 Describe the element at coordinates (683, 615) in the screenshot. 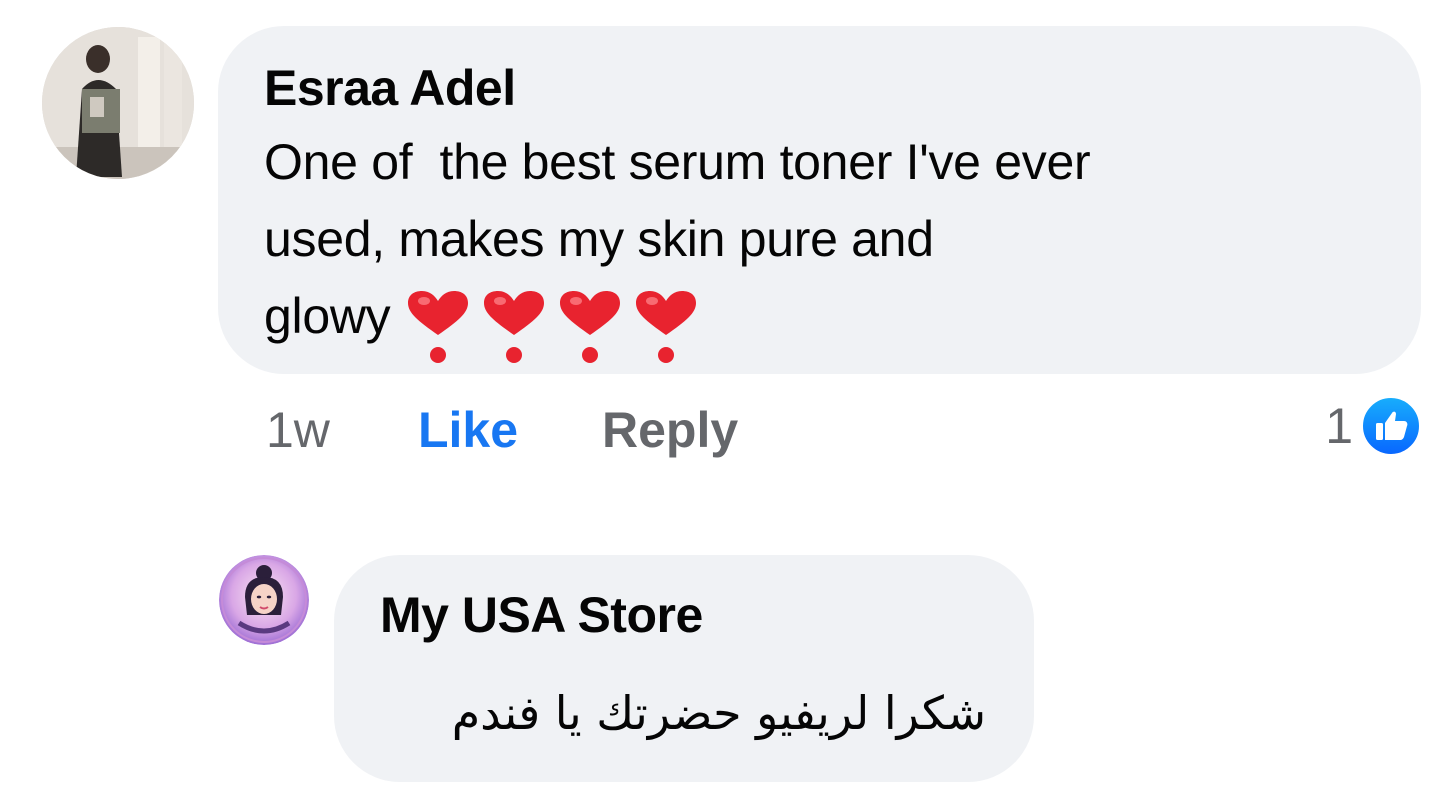

I see `reply-author-name: My USA Store` at that location.